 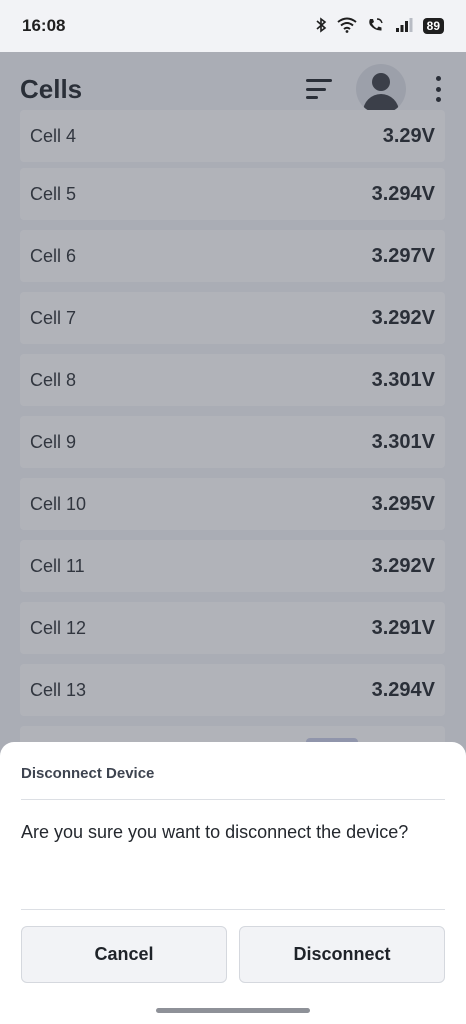 What do you see at coordinates (124, 954) in the screenshot?
I see `cancel-button: Cancel` at bounding box center [124, 954].